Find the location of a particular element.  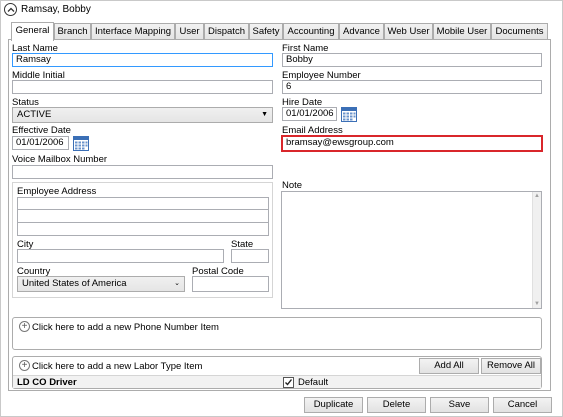

window-title: Ramsay, Bobby is located at coordinates (56, 9).